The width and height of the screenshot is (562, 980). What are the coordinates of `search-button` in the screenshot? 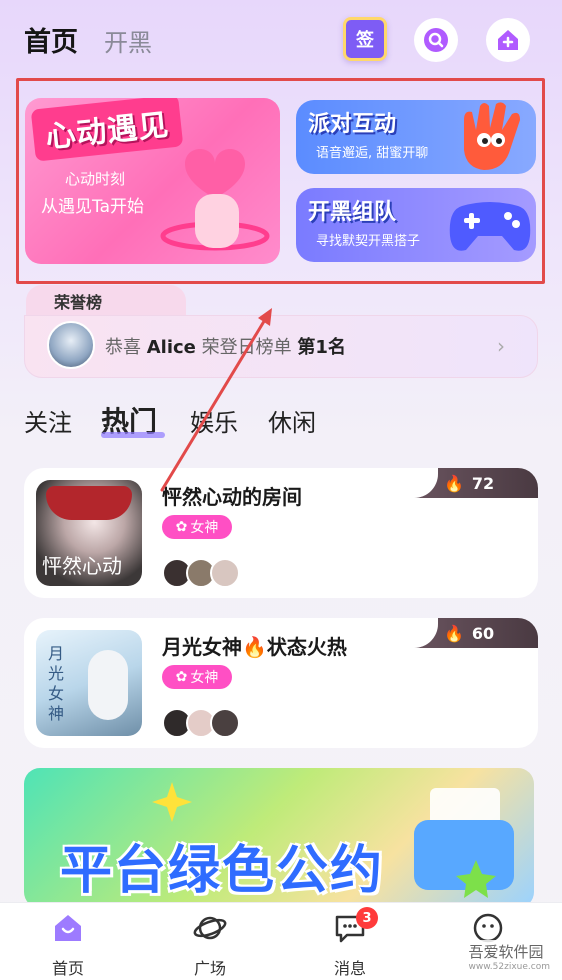 It's located at (436, 40).